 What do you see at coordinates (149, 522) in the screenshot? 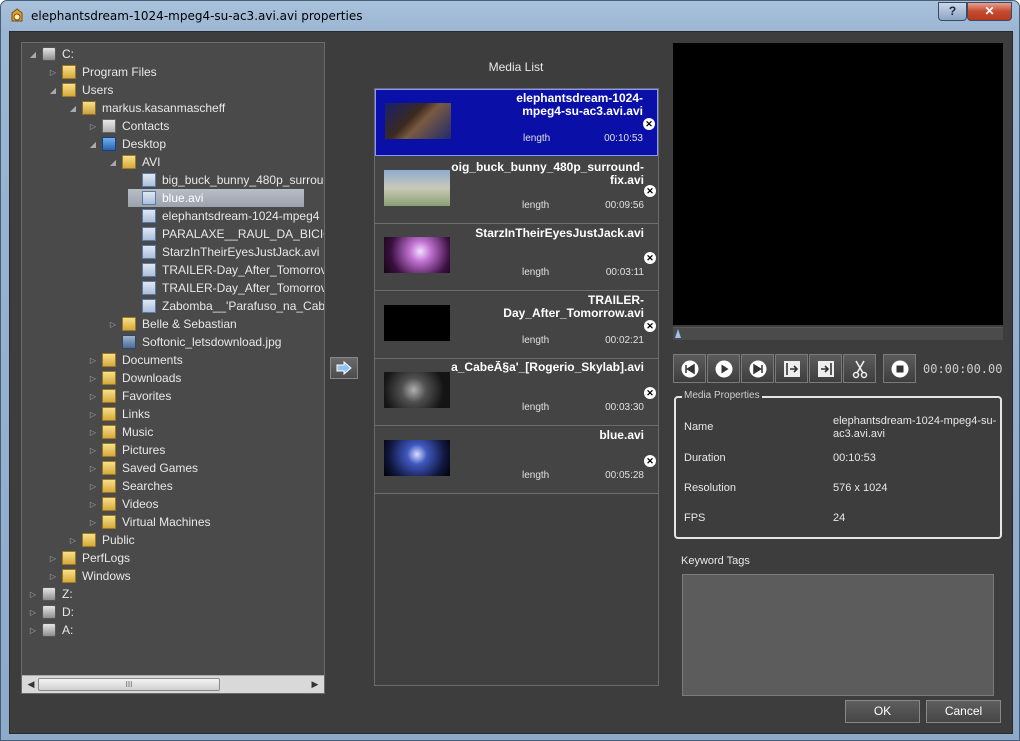
I see `tree-node: ▷ Virtual Machines` at bounding box center [149, 522].